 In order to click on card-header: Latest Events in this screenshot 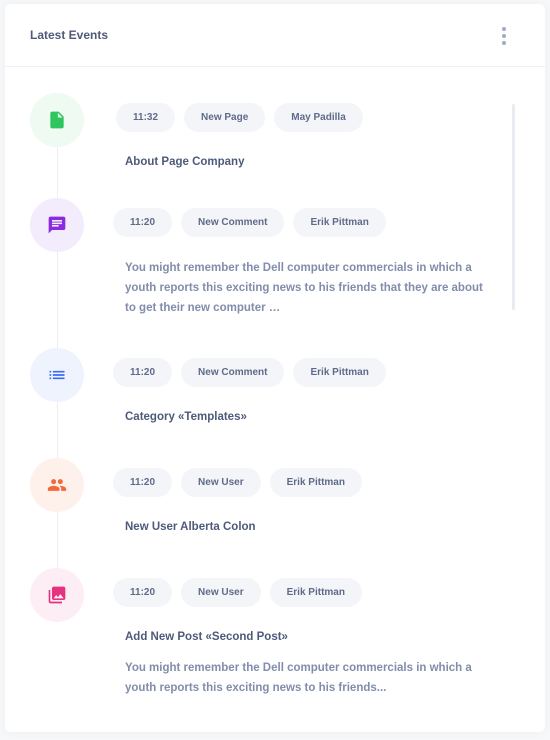, I will do `click(275, 35)`.